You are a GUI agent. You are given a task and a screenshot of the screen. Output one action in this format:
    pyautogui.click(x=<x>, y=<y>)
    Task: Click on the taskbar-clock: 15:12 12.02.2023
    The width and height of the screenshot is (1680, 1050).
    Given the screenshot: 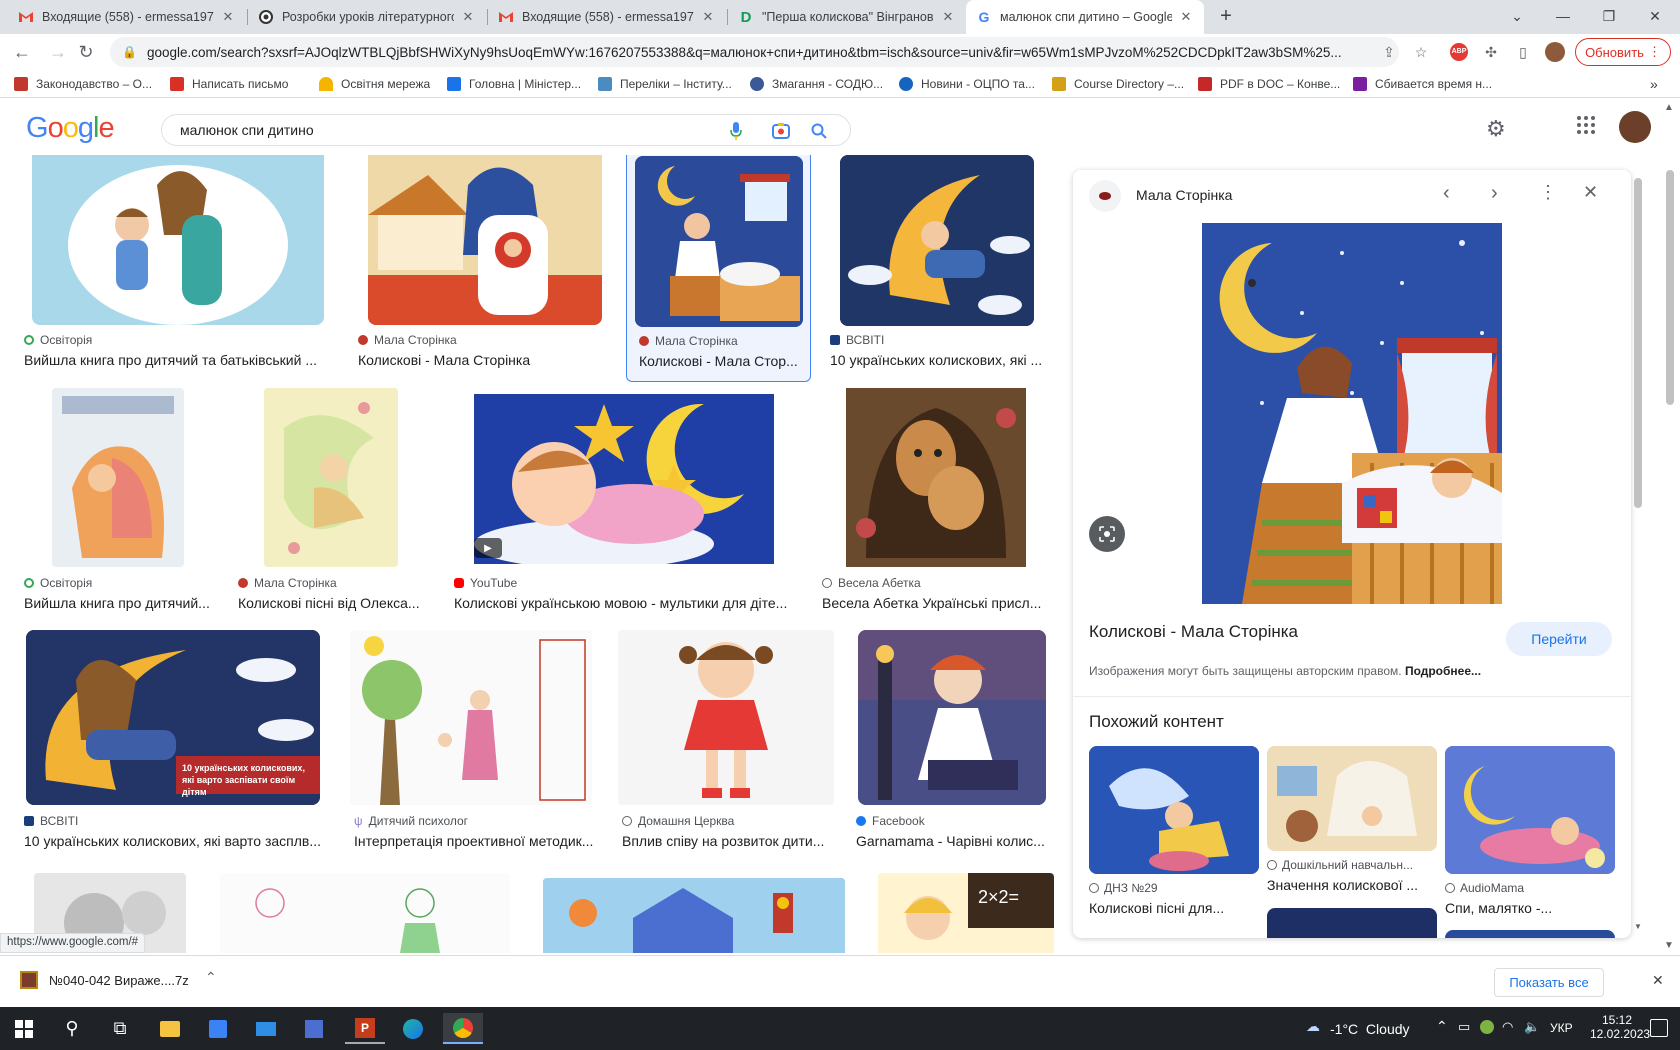 What is the action you would take?
    pyautogui.click(x=1620, y=1027)
    